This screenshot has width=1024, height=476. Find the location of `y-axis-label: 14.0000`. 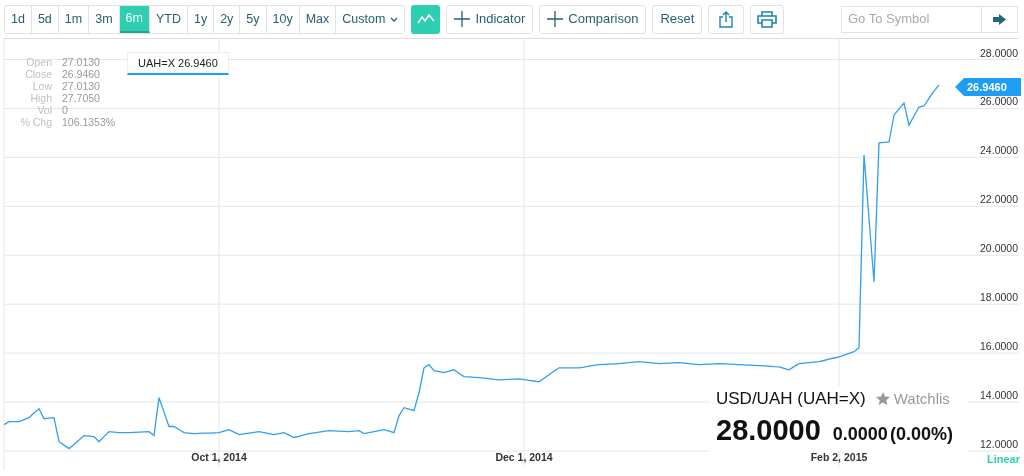

y-axis-label: 14.0000 is located at coordinates (999, 395).